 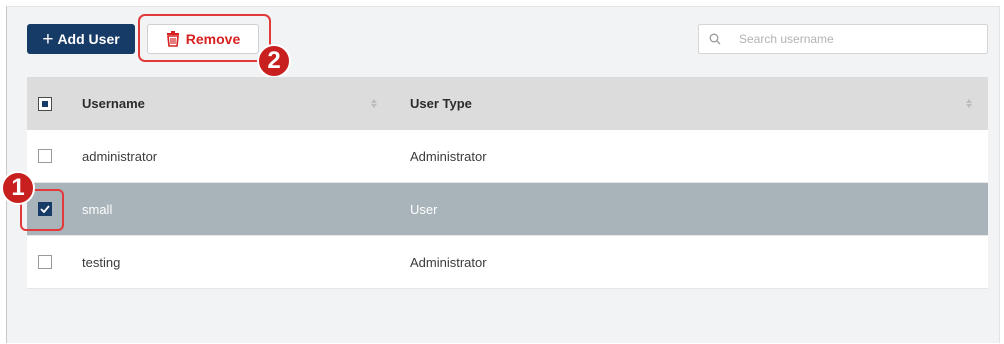 I want to click on step-1-badge: 1, so click(x=18, y=188).